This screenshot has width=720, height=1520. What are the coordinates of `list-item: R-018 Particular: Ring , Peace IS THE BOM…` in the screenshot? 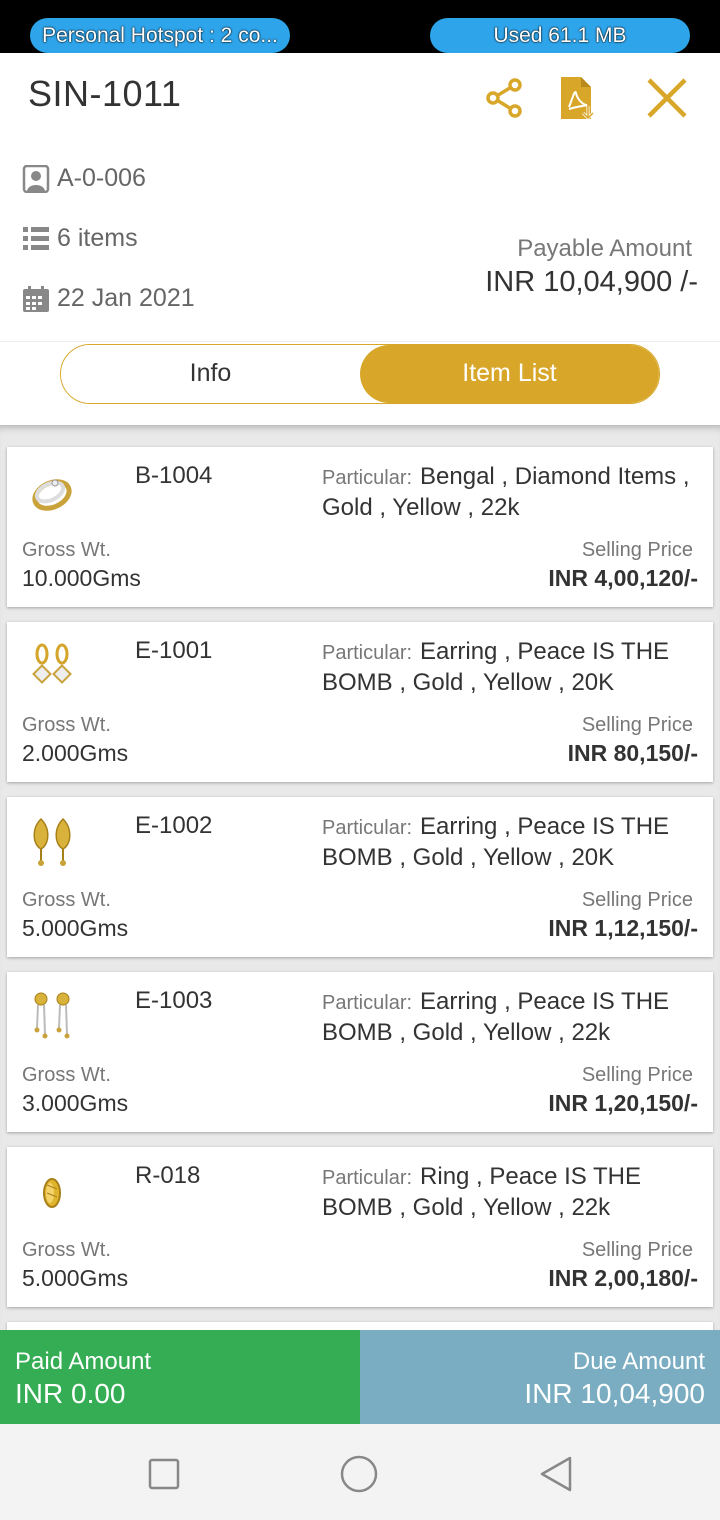 It's located at (360, 1227).